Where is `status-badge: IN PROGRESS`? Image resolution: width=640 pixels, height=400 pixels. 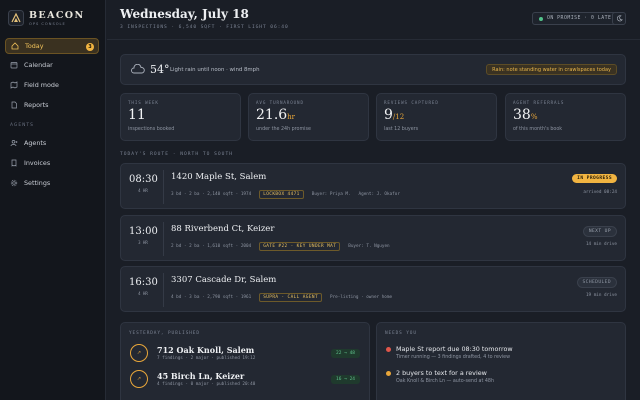
status-badge: IN PROGRESS is located at coordinates (594, 178).